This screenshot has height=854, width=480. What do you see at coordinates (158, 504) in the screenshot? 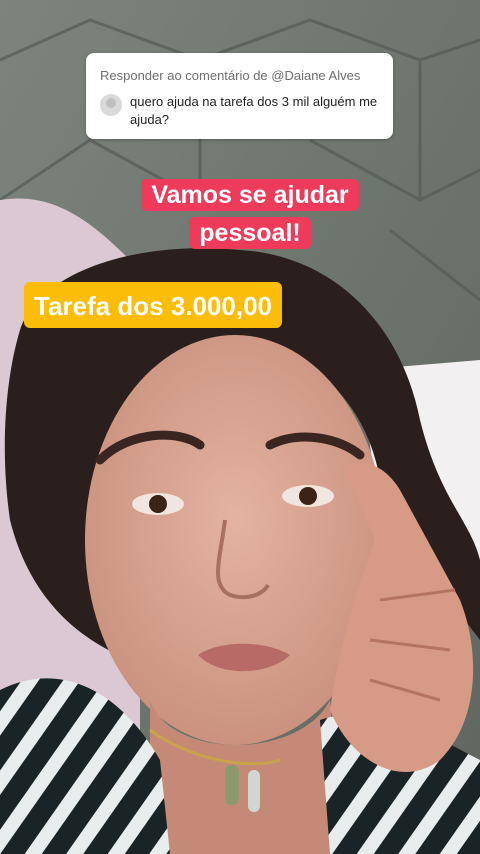
I see `iris-left` at bounding box center [158, 504].